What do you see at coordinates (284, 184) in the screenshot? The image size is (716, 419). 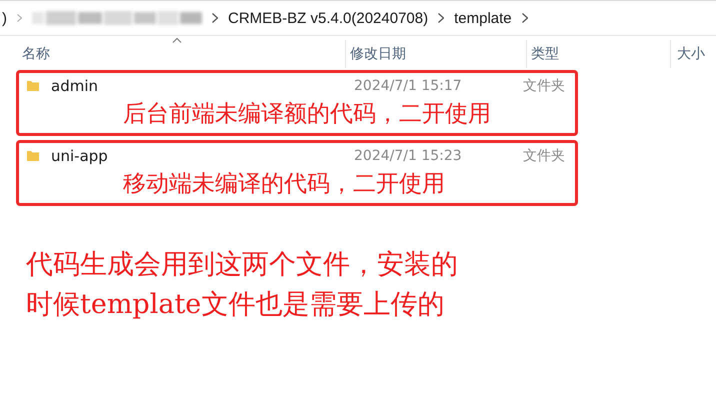 I see `annotation-text: 移动端未编译的代码，二开使用` at bounding box center [284, 184].